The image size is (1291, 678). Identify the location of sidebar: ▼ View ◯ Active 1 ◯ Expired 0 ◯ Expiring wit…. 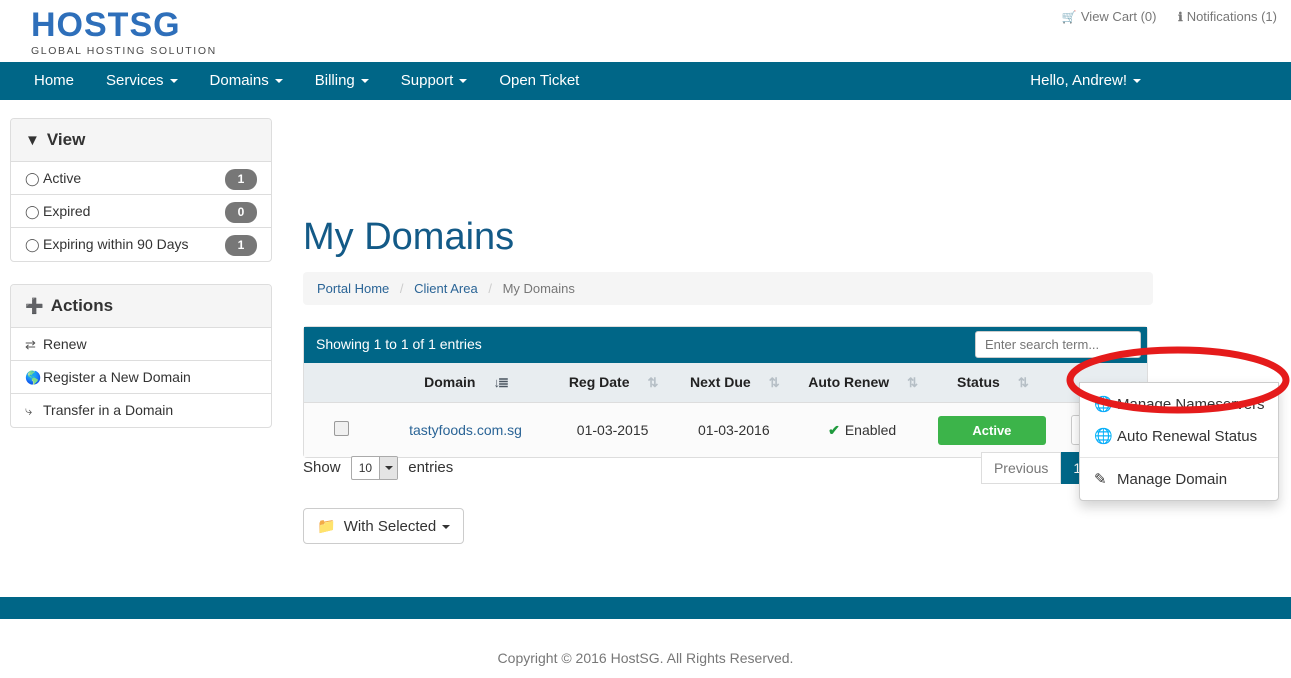
(141, 284).